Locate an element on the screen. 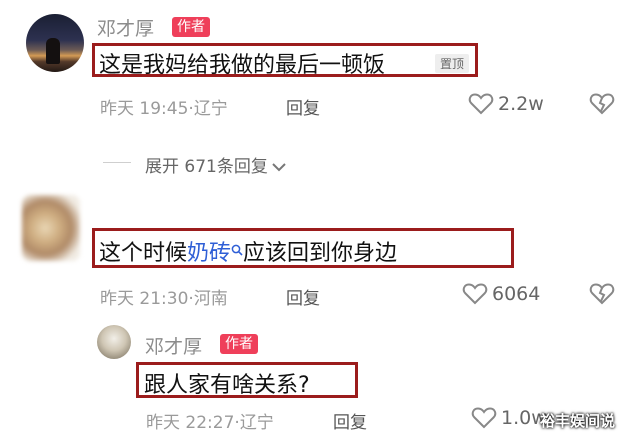  pinned-badge: 置顶 is located at coordinates (452, 63).